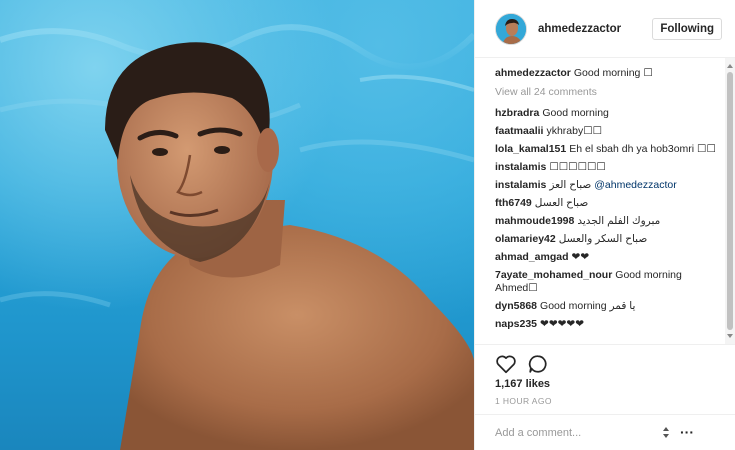  What do you see at coordinates (608, 203) in the screenshot?
I see `comment-item: fth6749 صباح العسل` at bounding box center [608, 203].